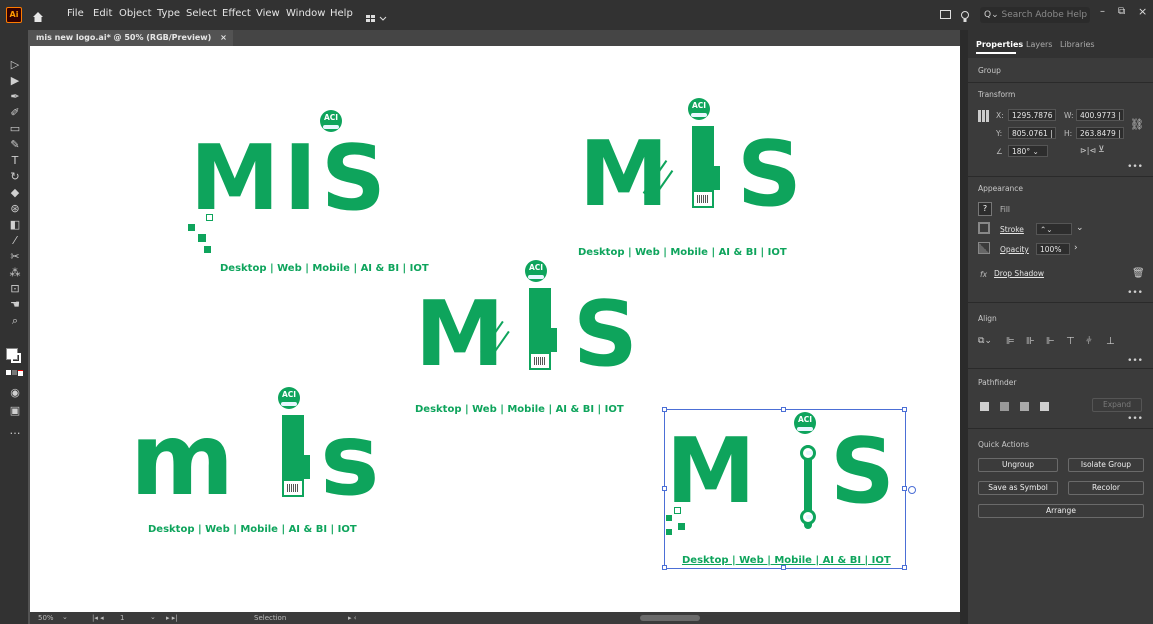 The height and width of the screenshot is (624, 1153). I want to click on chevron-right-icon: ›, so click(1076, 248).